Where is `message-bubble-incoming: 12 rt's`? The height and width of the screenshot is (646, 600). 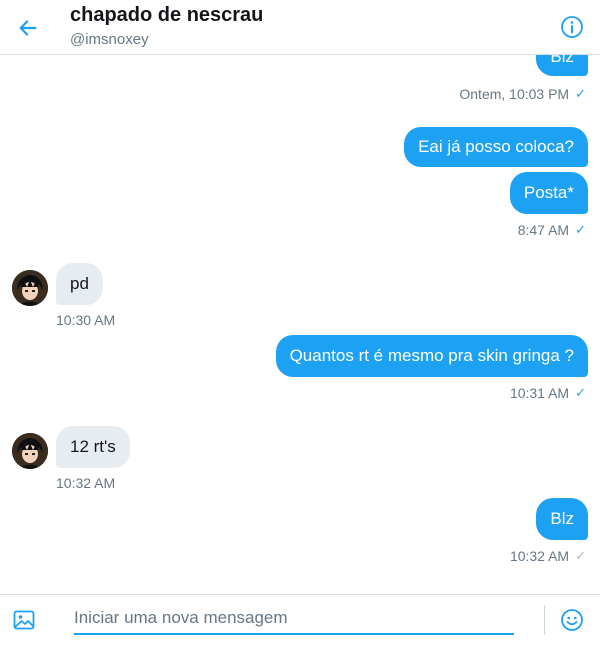 message-bubble-incoming: 12 rt's is located at coordinates (93, 447).